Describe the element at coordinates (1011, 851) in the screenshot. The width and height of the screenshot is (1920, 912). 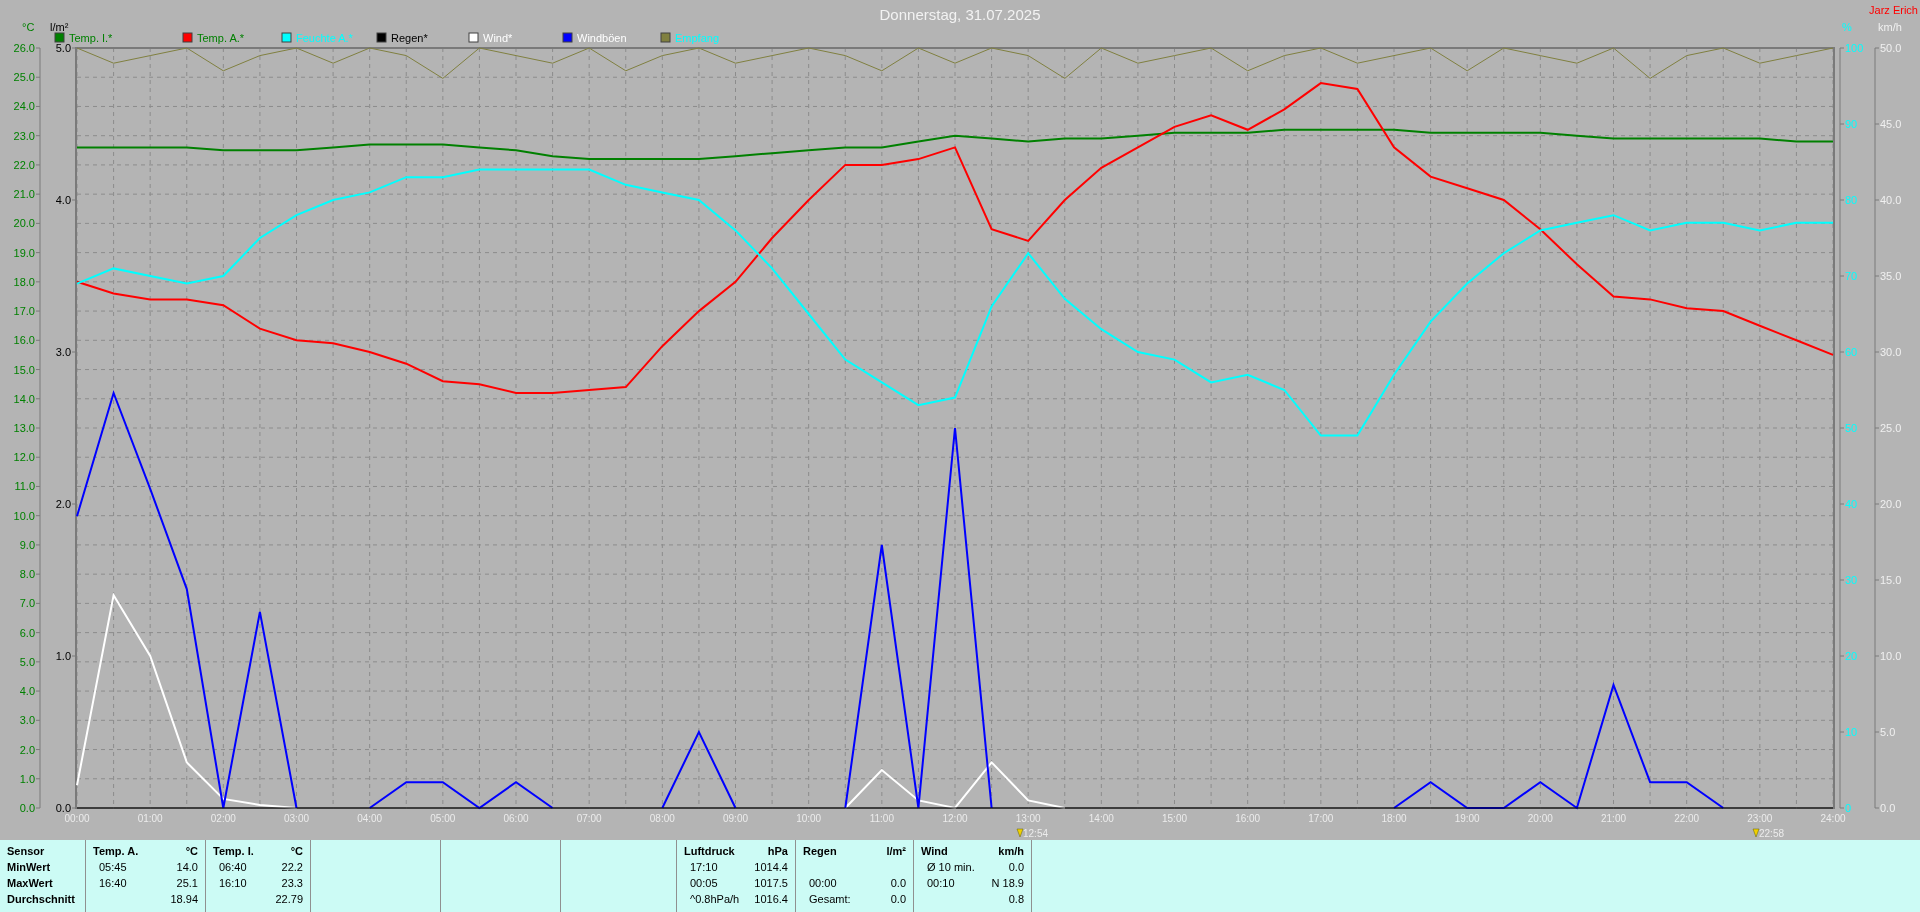
I see `column-unit: km/h` at that location.